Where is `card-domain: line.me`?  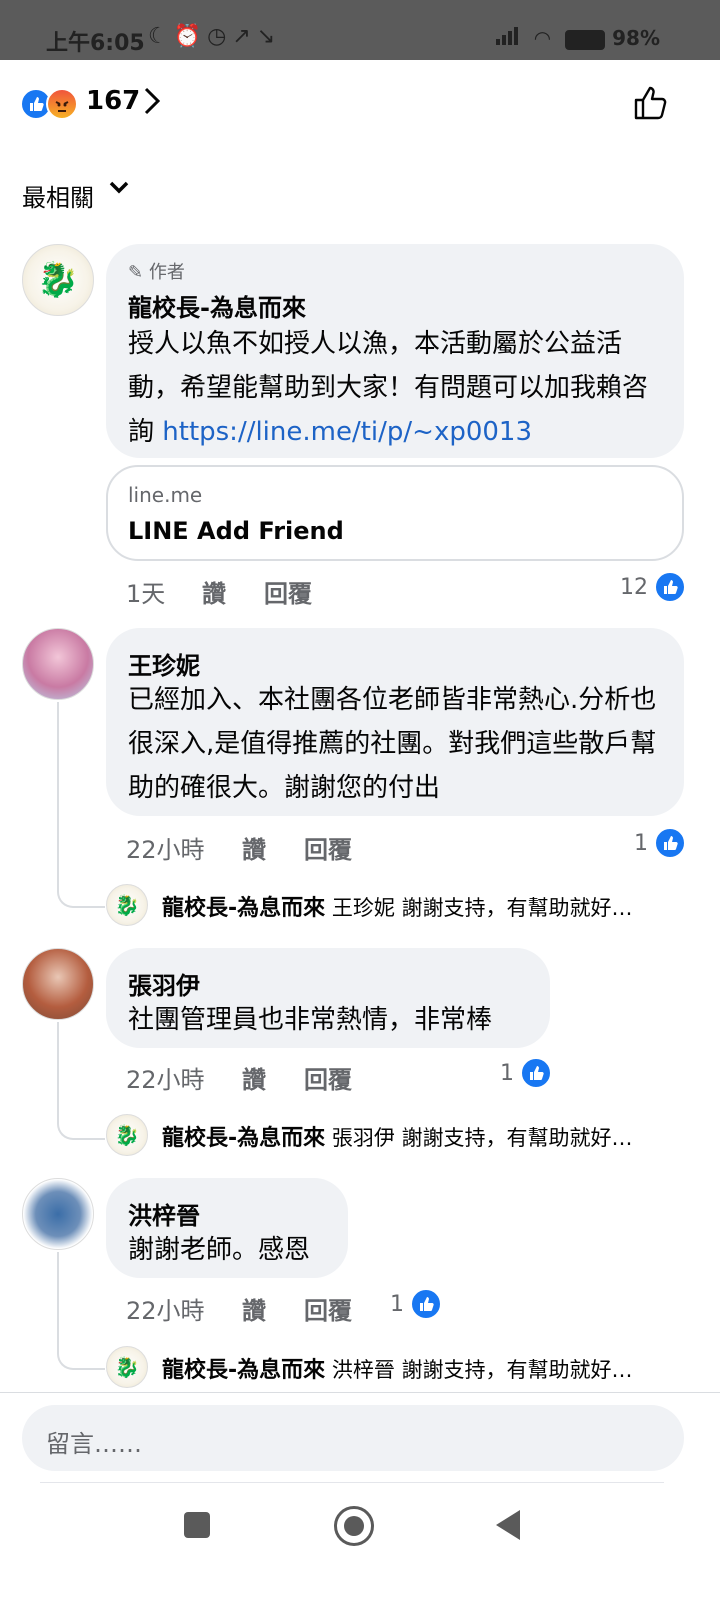
card-domain: line.me is located at coordinates (165, 495).